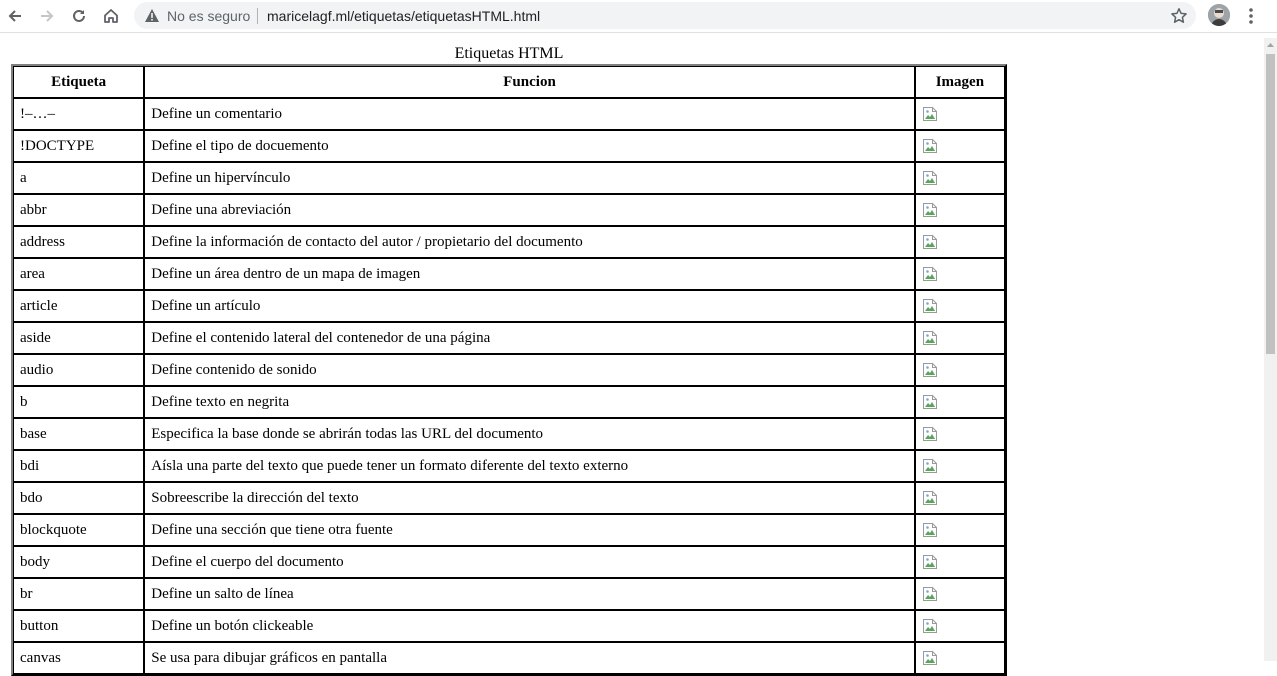  I want to click on back-button, so click(15, 16).